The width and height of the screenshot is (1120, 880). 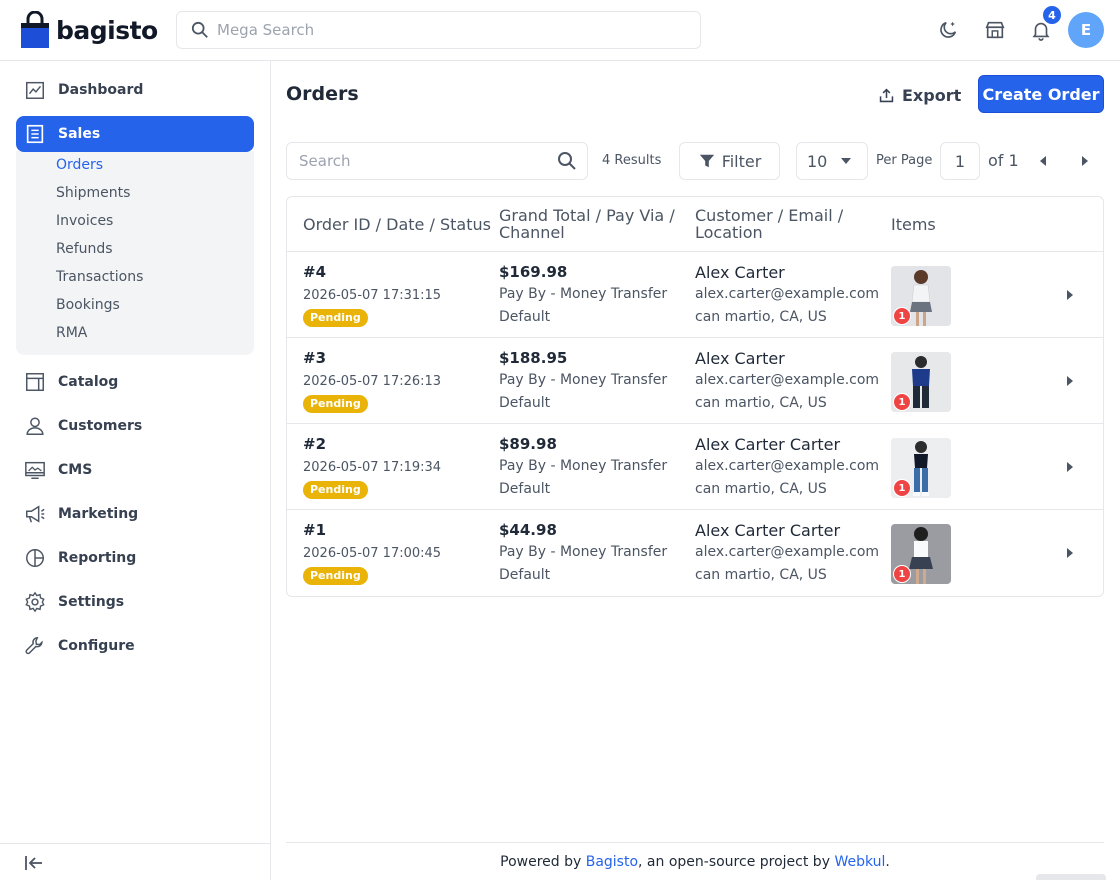 What do you see at coordinates (135, 861) in the screenshot?
I see `sidebar-collapse-bar` at bounding box center [135, 861].